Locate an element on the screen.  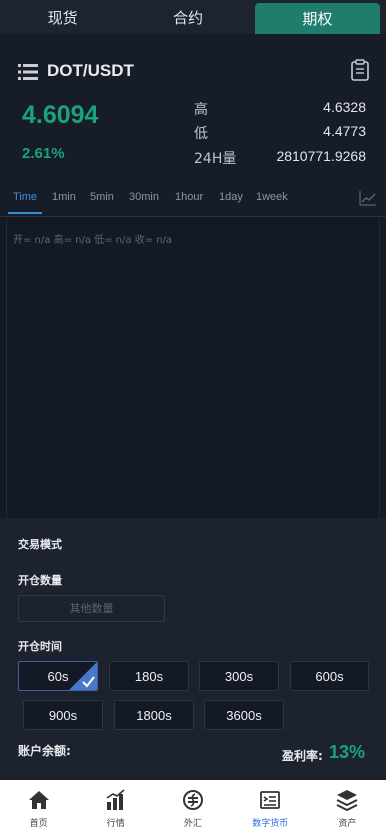
account-balance-label: 账户余额: is located at coordinates (44, 751).